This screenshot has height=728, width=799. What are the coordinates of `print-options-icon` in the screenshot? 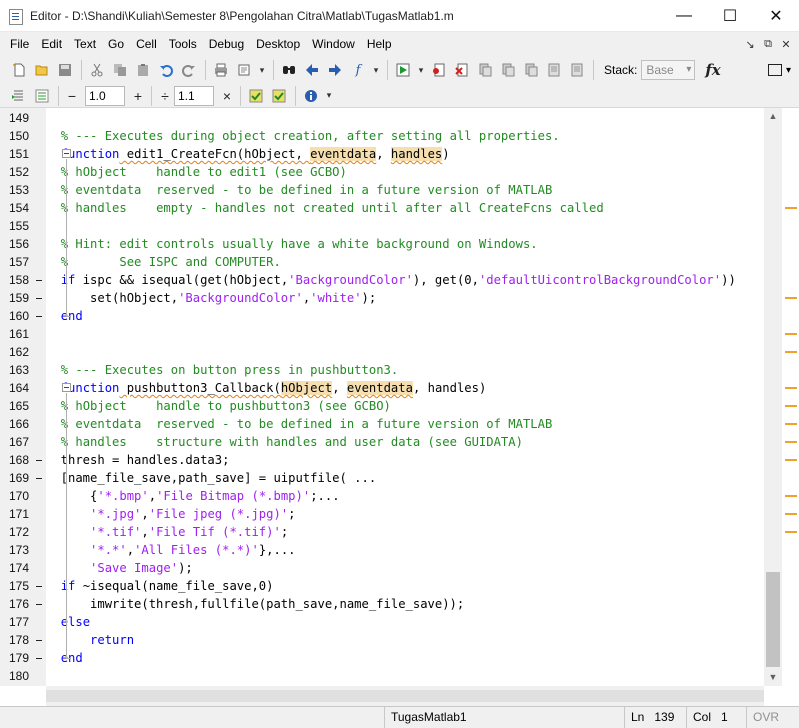 It's located at (244, 70).